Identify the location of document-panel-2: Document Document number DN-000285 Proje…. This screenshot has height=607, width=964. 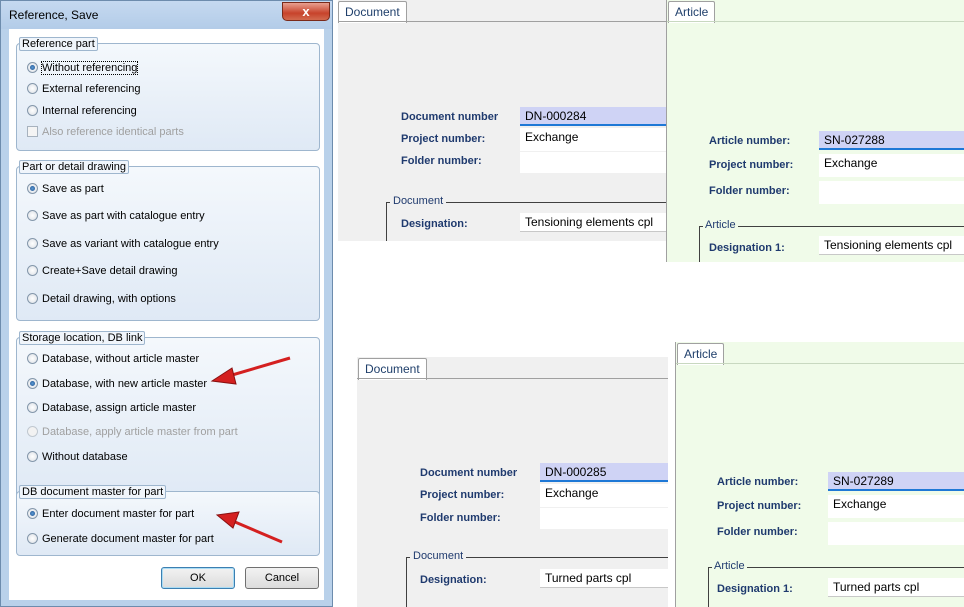
(512, 482).